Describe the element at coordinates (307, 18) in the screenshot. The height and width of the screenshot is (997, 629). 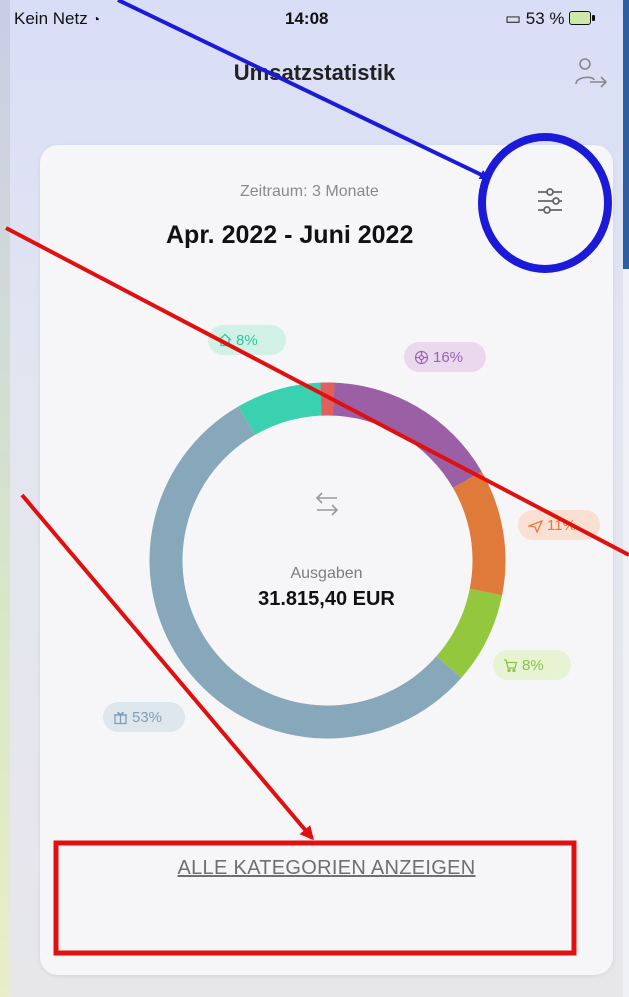
I see `clock: 14:08` at that location.